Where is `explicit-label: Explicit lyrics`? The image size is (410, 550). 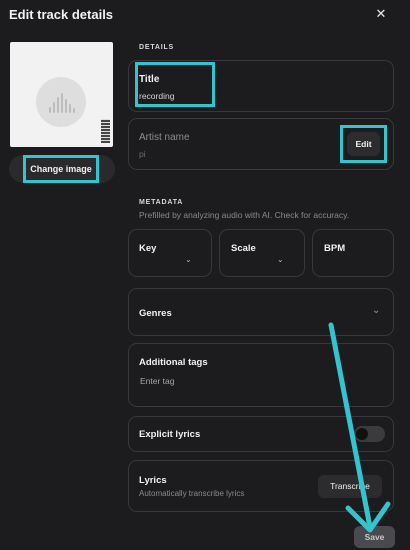 explicit-label: Explicit lyrics is located at coordinates (170, 434).